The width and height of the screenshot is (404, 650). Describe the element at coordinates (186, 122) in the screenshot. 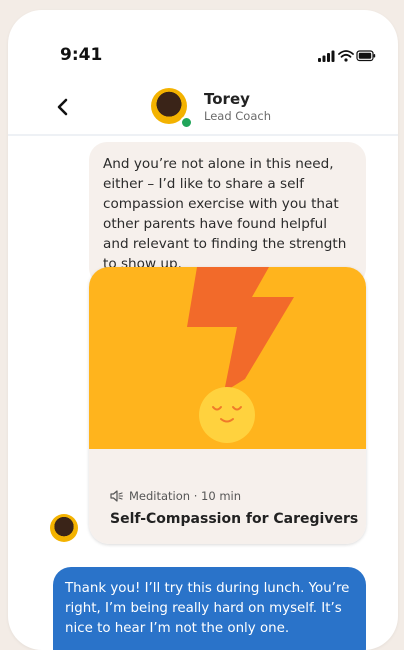

I see `online-status-dot` at that location.